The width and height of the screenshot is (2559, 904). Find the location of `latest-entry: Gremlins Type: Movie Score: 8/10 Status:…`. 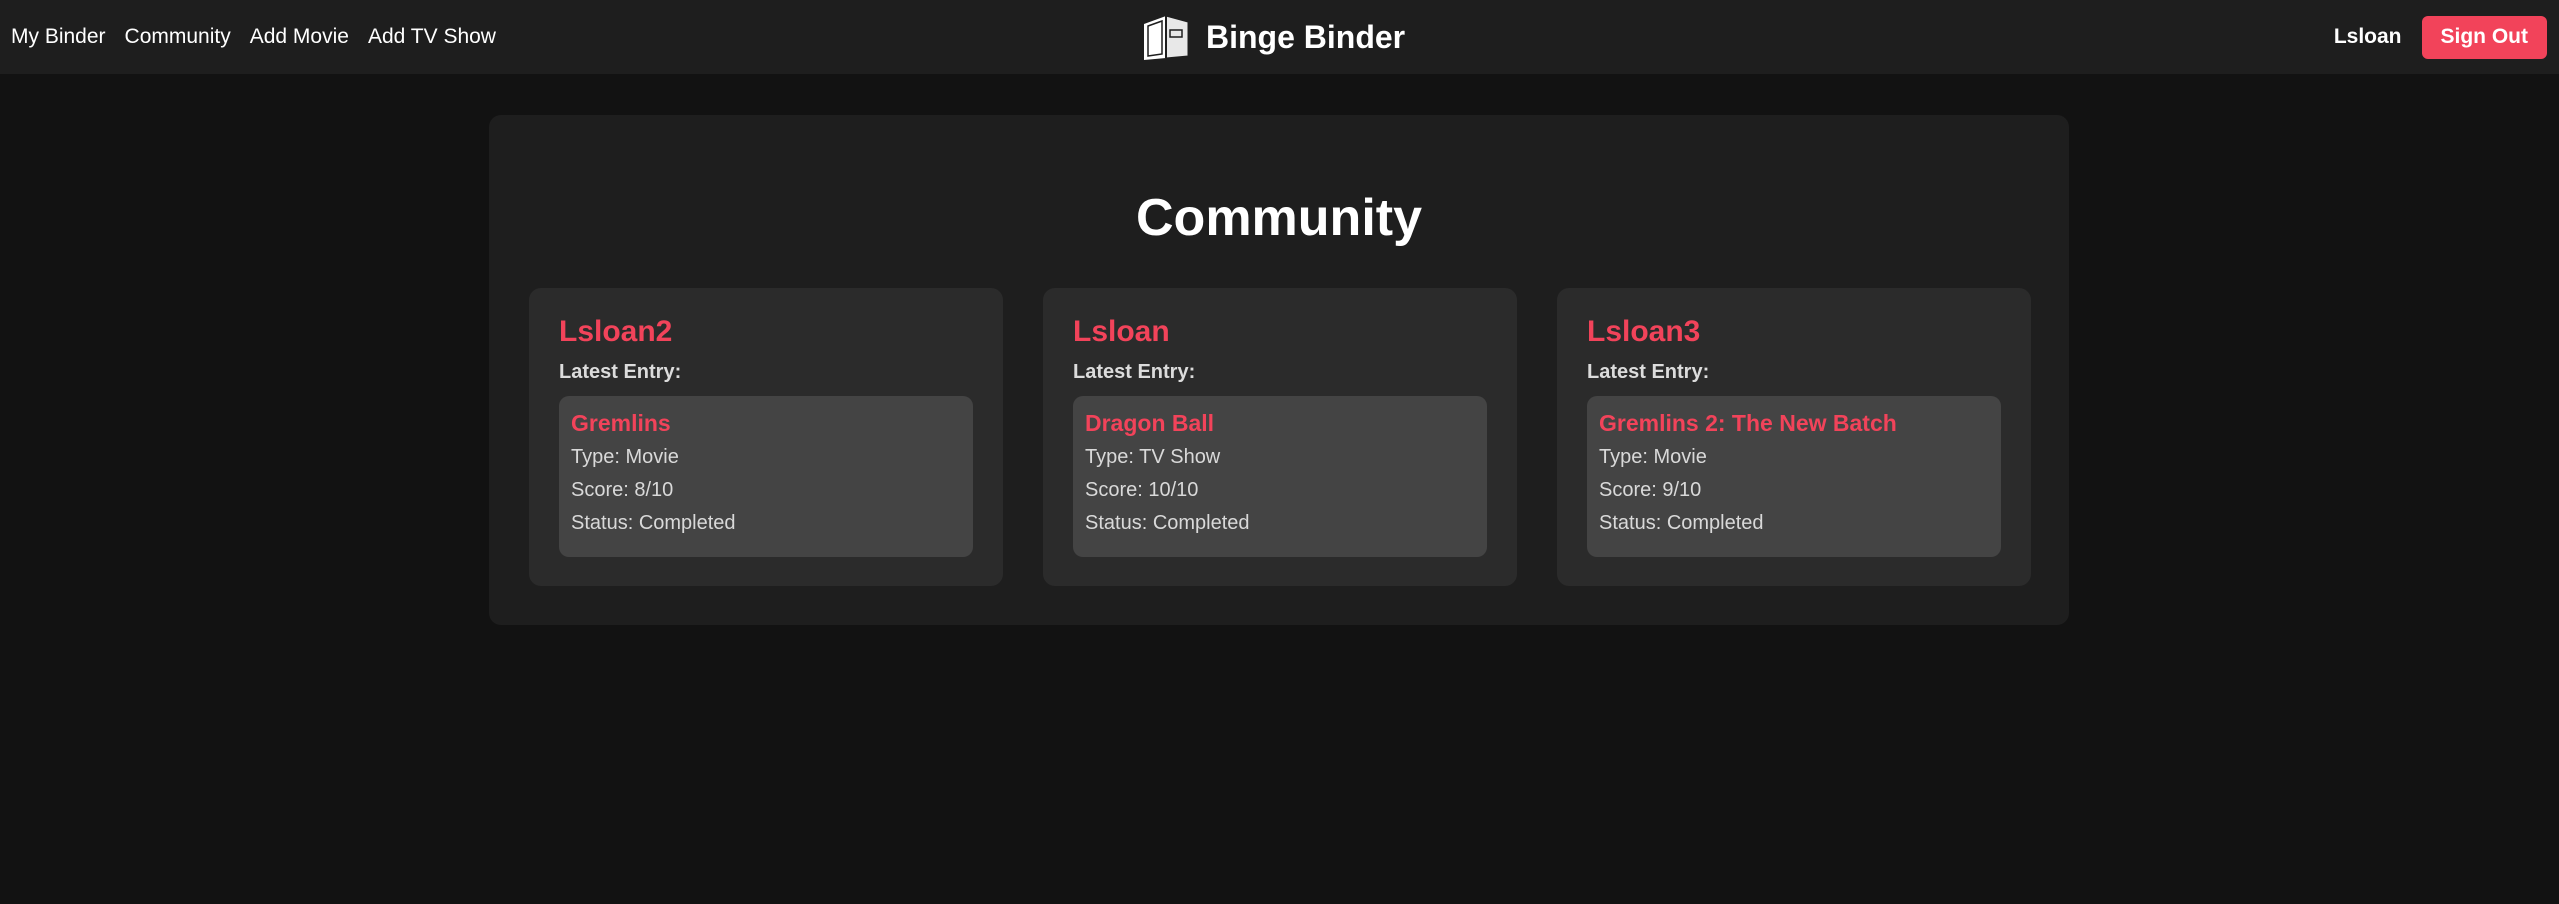

latest-entry: Gremlins Type: Movie Score: 8/10 Status:… is located at coordinates (766, 476).